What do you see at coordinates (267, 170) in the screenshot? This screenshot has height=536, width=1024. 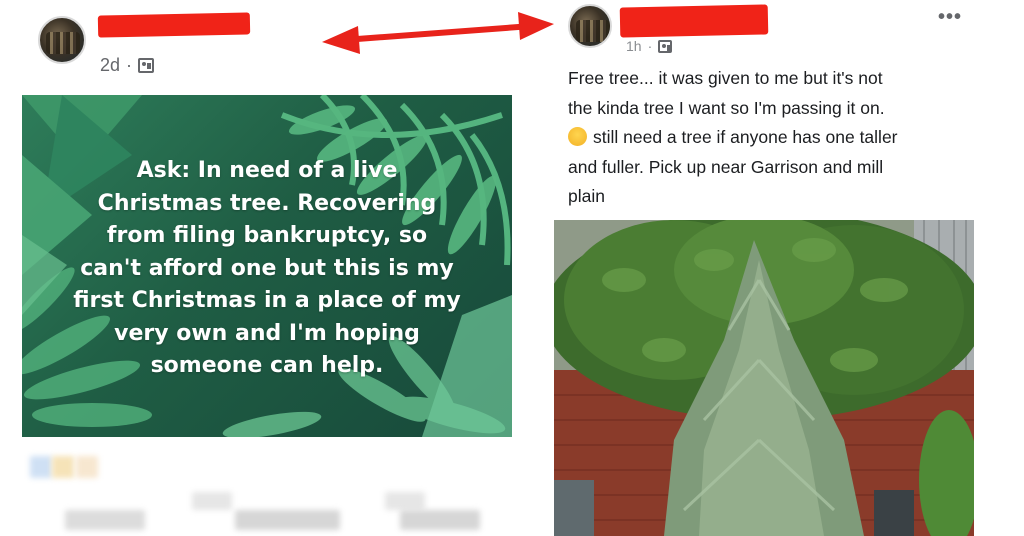 I see `ask-line: Ask: In need of a live` at bounding box center [267, 170].